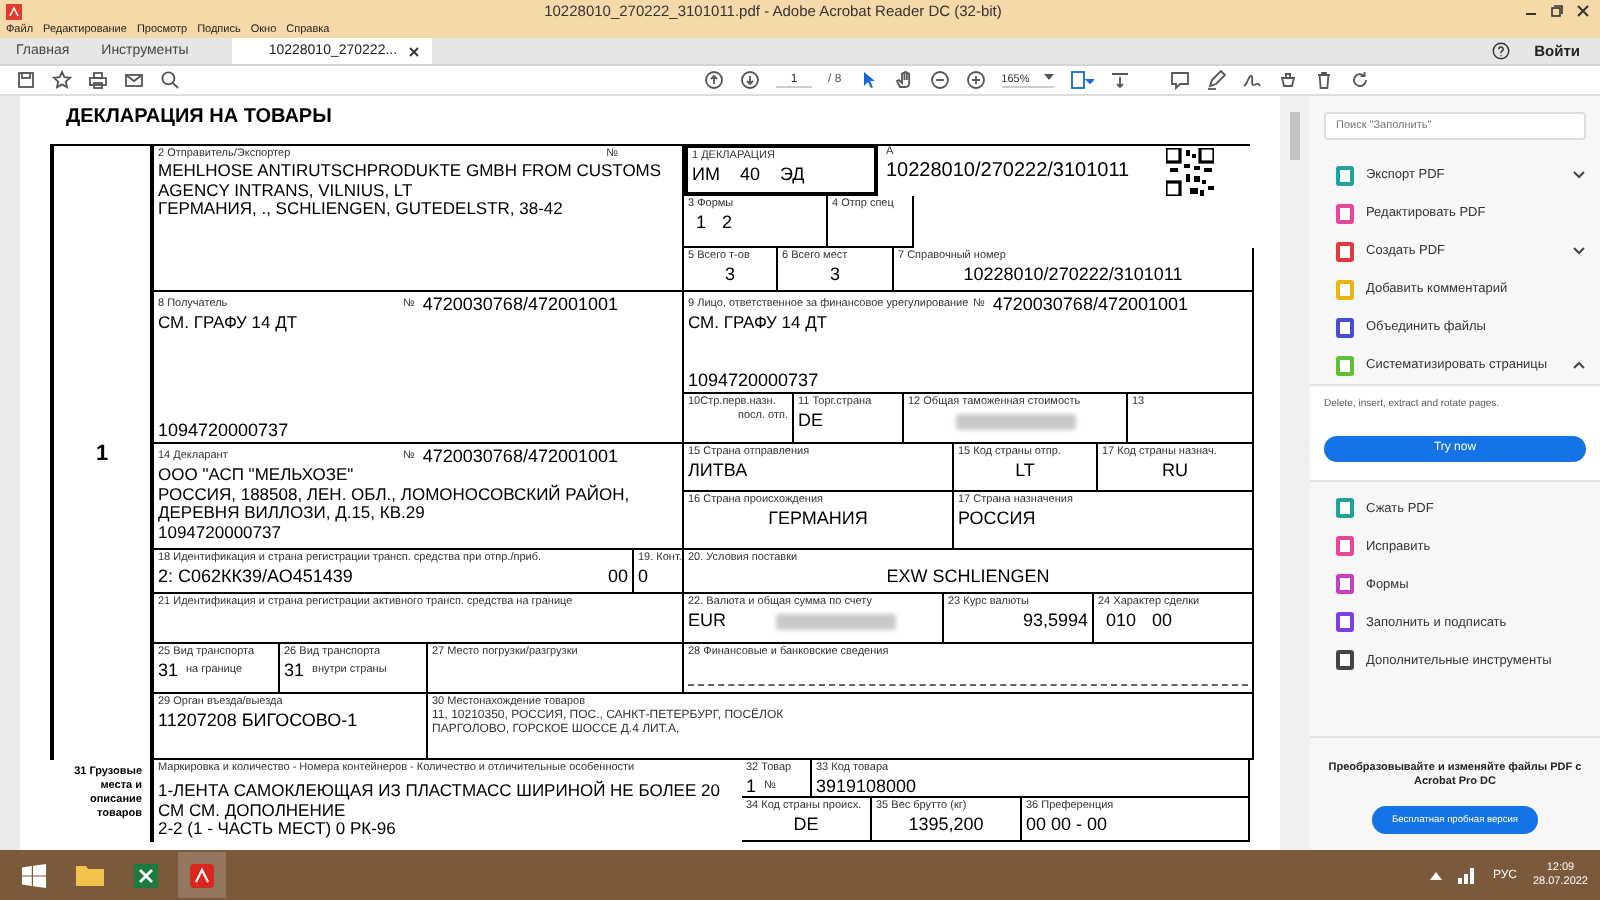 Image resolution: width=1600 pixels, height=900 pixels. I want to click on field-value: СМ СМ. ДОПОЛНЕНИЕ, so click(252, 810).